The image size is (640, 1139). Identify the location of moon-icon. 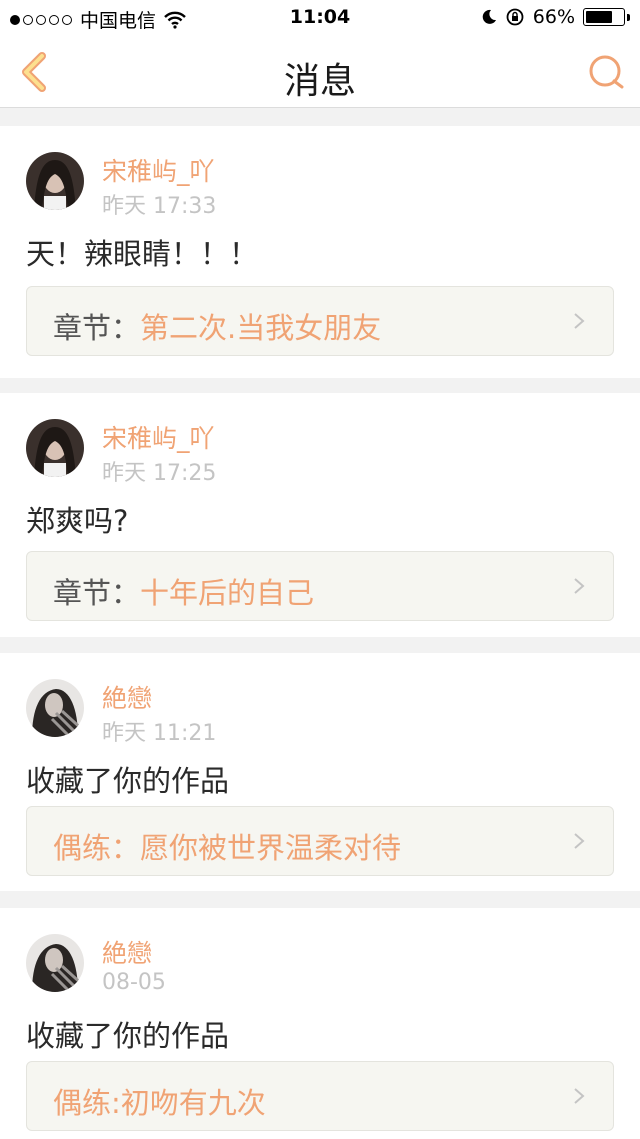
(489, 16).